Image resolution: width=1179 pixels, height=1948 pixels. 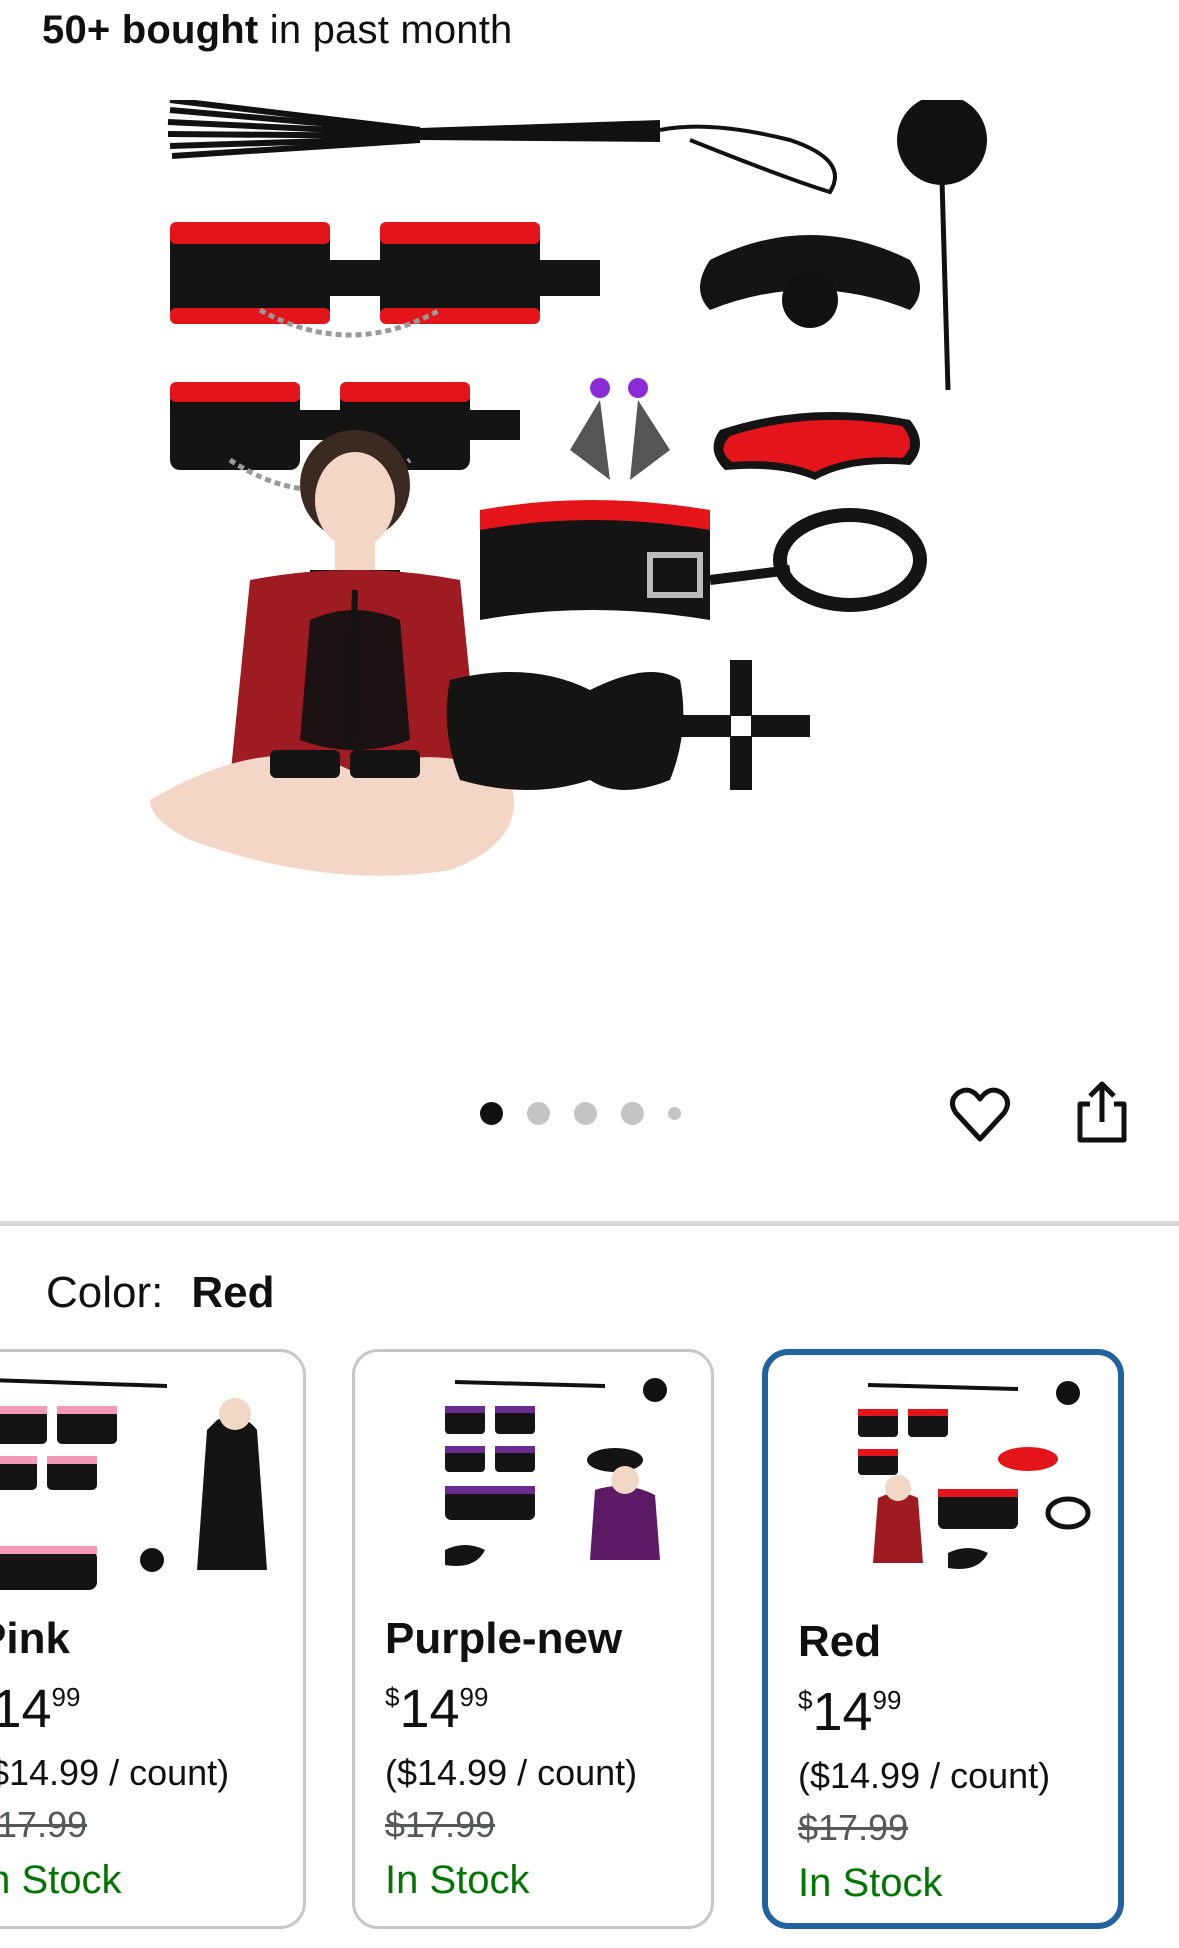 What do you see at coordinates (840, 1641) in the screenshot?
I see `swatch-name: Red` at bounding box center [840, 1641].